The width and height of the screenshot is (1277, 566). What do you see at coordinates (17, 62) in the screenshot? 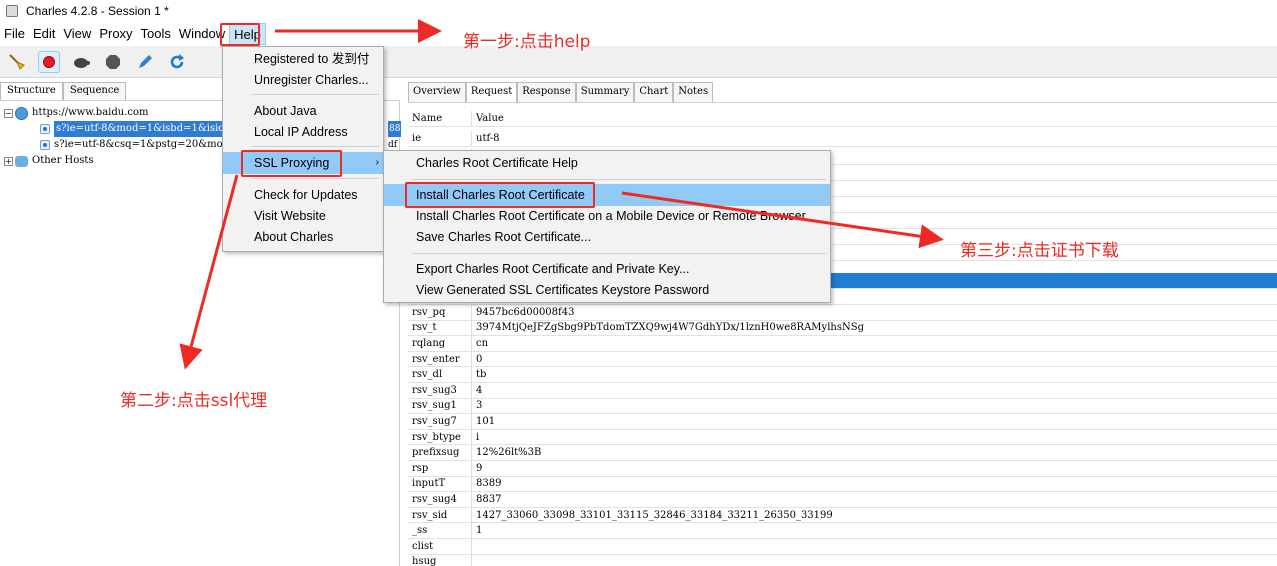
I see `broom-icon` at bounding box center [17, 62].